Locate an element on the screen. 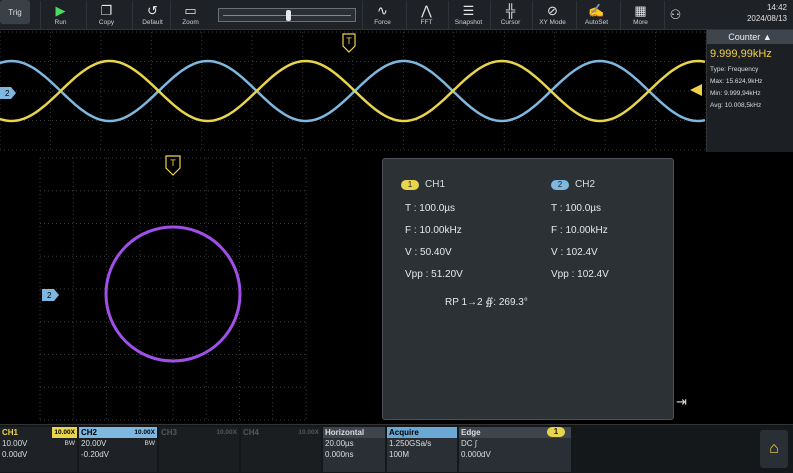 The image size is (793, 473). ch1-badge: 1 is located at coordinates (410, 184).